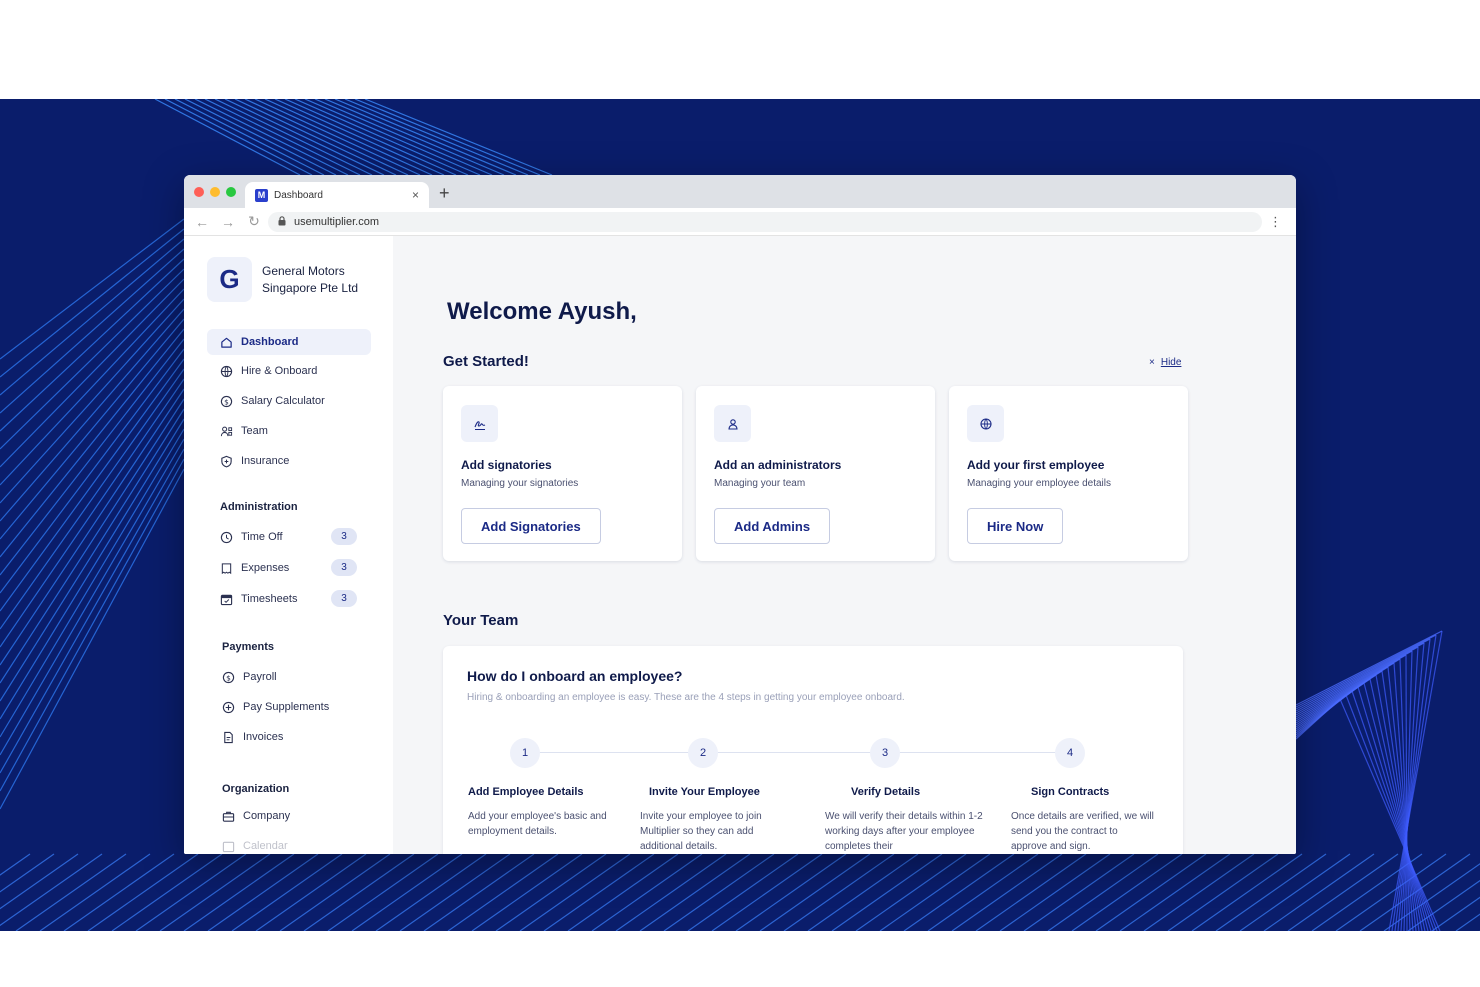 The width and height of the screenshot is (1480, 987). What do you see at coordinates (1015, 526) in the screenshot?
I see `hire-now-button: Hire Now` at bounding box center [1015, 526].